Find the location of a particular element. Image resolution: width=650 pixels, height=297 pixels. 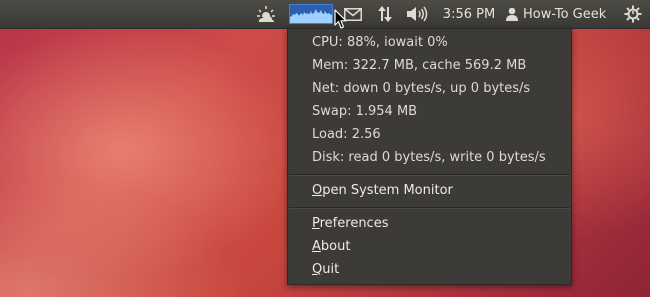

power-icon is located at coordinates (633, 14).